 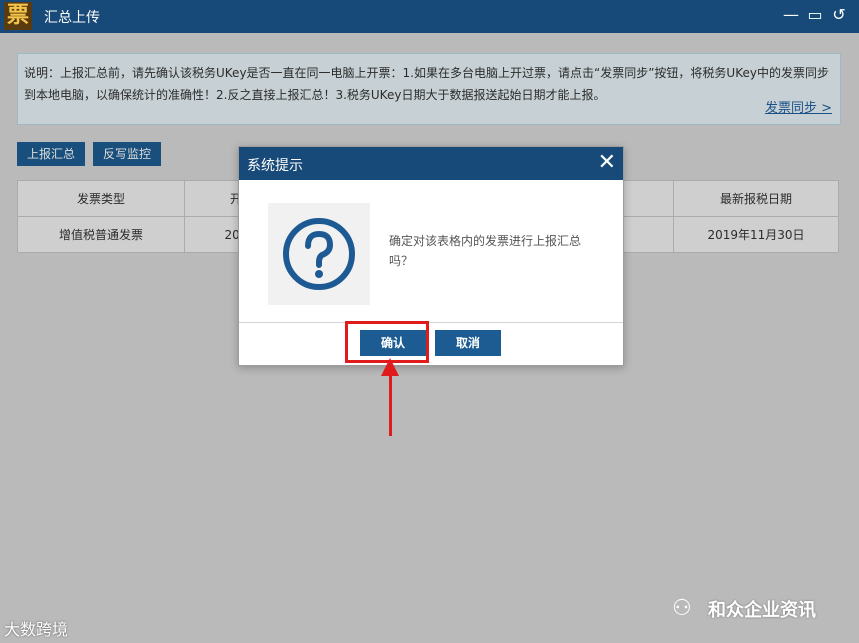 I want to click on window-title: 汇总上传, so click(x=72, y=18).